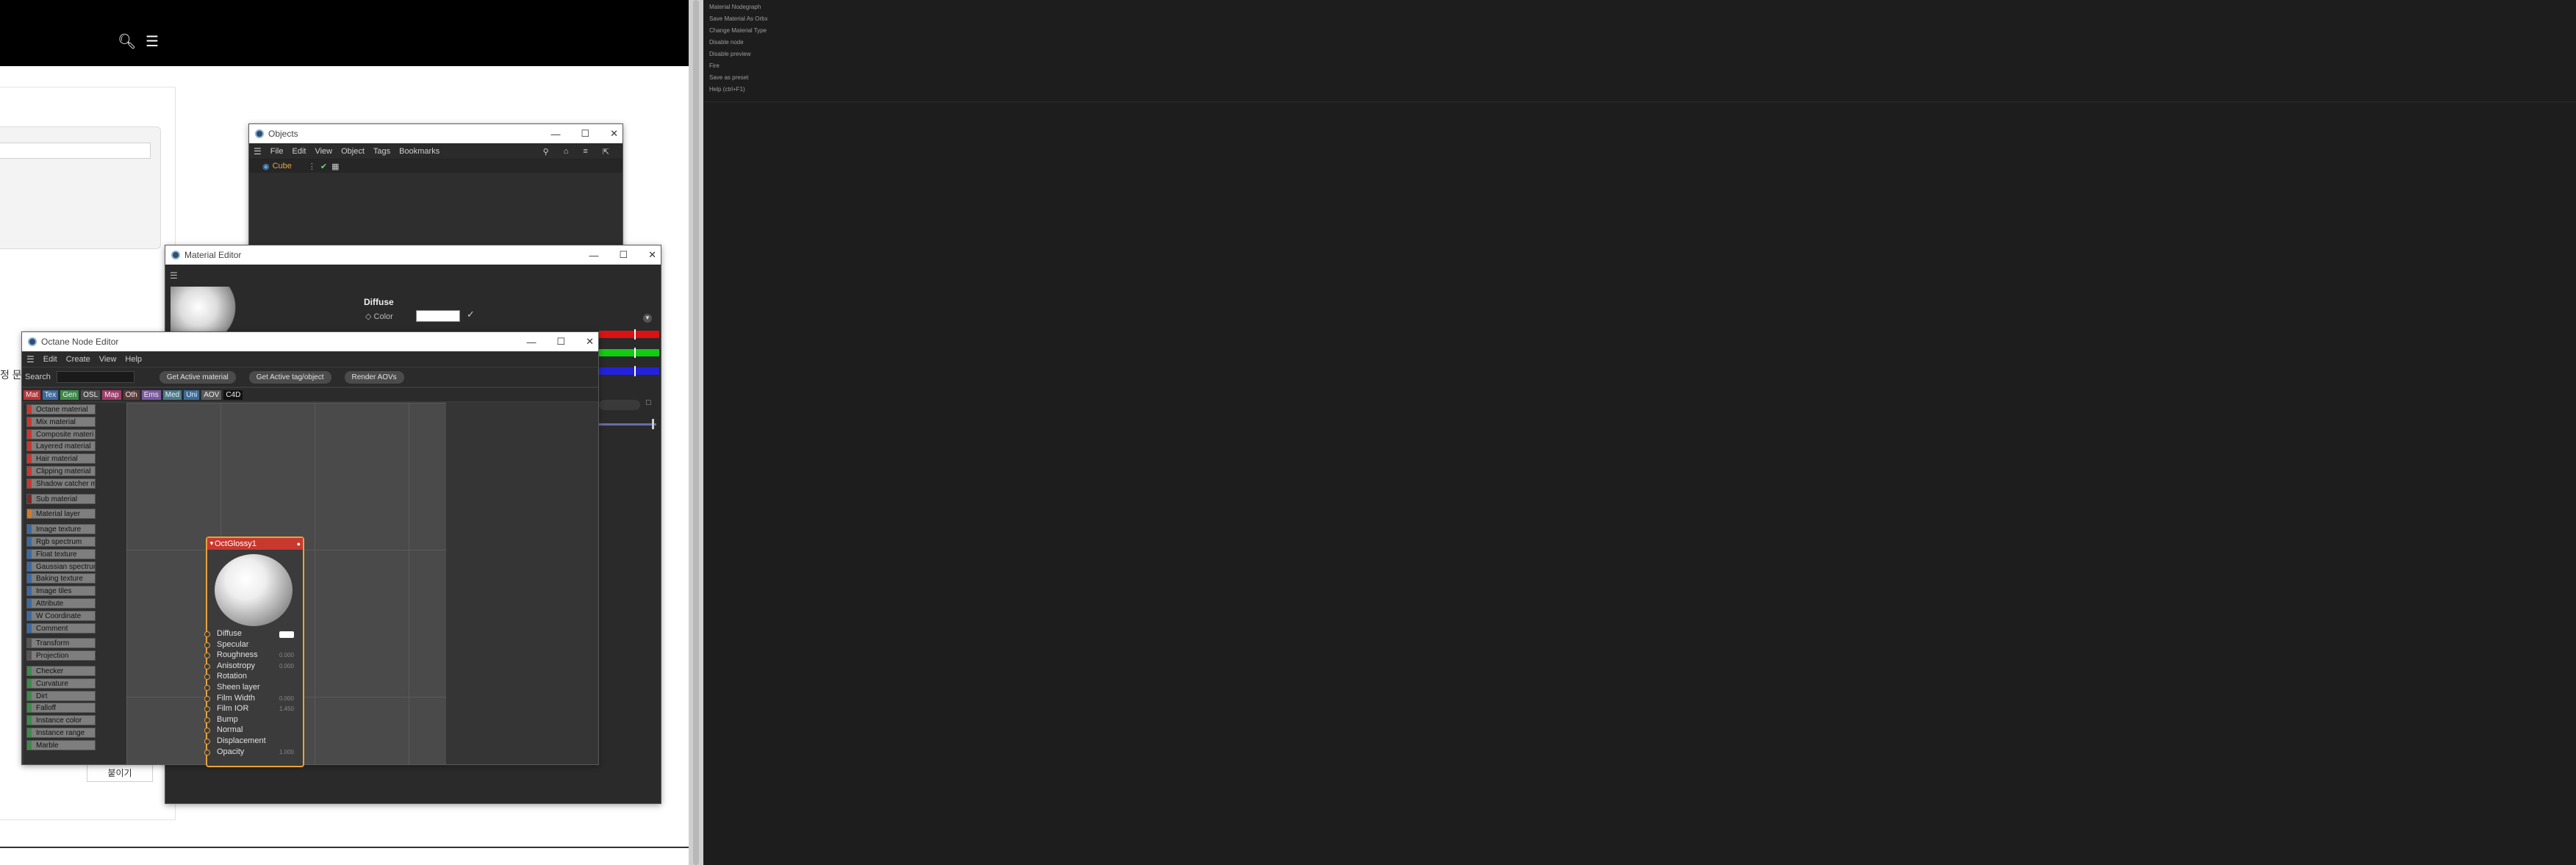  Describe the element at coordinates (647, 318) in the screenshot. I see `expand-icon: ▼` at that location.